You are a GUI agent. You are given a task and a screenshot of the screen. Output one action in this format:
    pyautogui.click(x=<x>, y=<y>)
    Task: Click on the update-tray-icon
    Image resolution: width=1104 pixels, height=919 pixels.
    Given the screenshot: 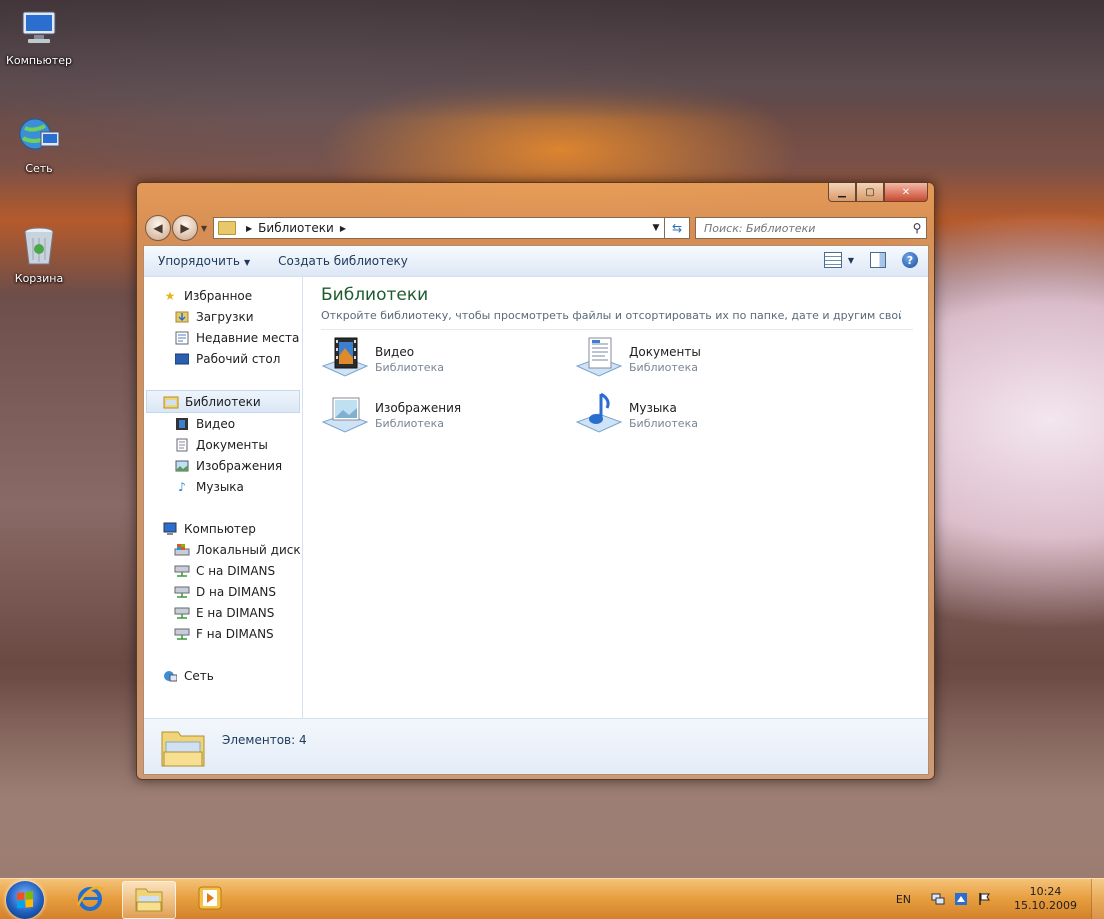 What is the action you would take?
    pyautogui.click(x=961, y=899)
    